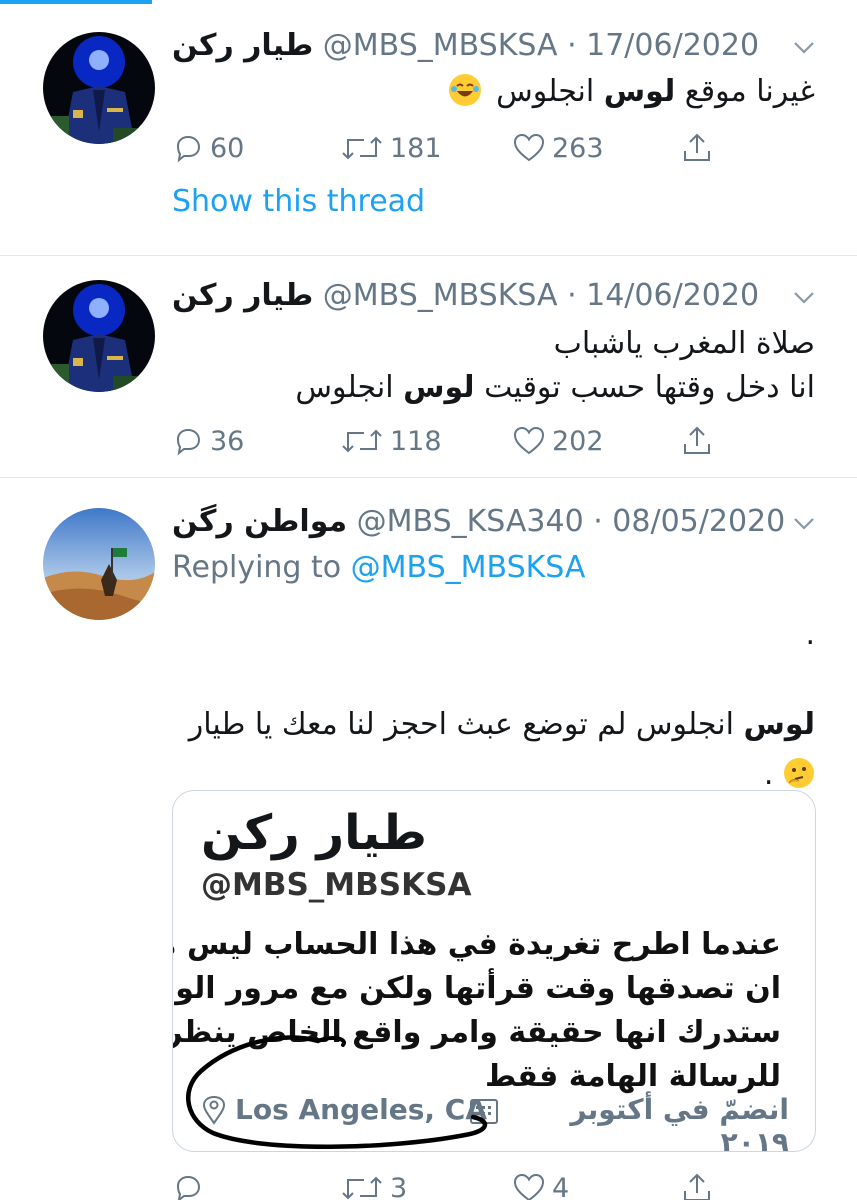  I want to click on card-bio-line: عندما اطرح تغريدة في هذا الحساب ليس ملزم, so click(476, 944).